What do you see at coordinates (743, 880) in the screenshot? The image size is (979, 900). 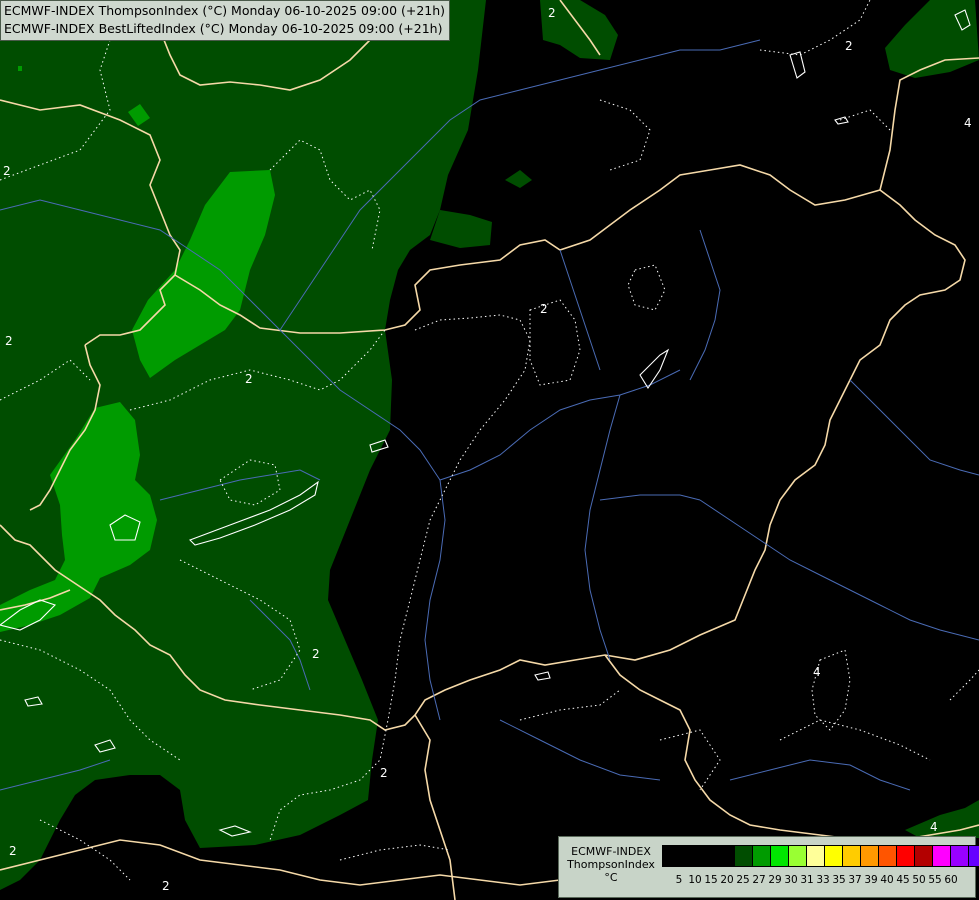 I see `legend-tick-label: 25` at bounding box center [743, 880].